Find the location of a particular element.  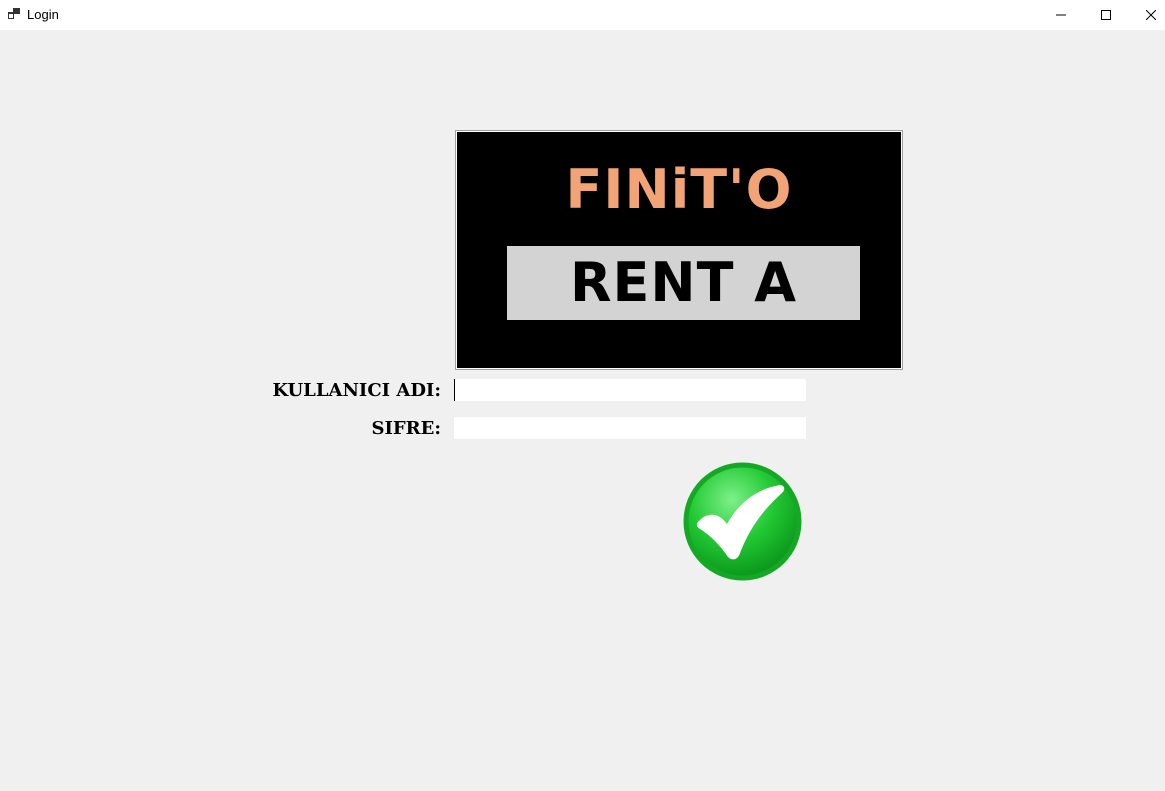

close-icon is located at coordinates (1151, 15).